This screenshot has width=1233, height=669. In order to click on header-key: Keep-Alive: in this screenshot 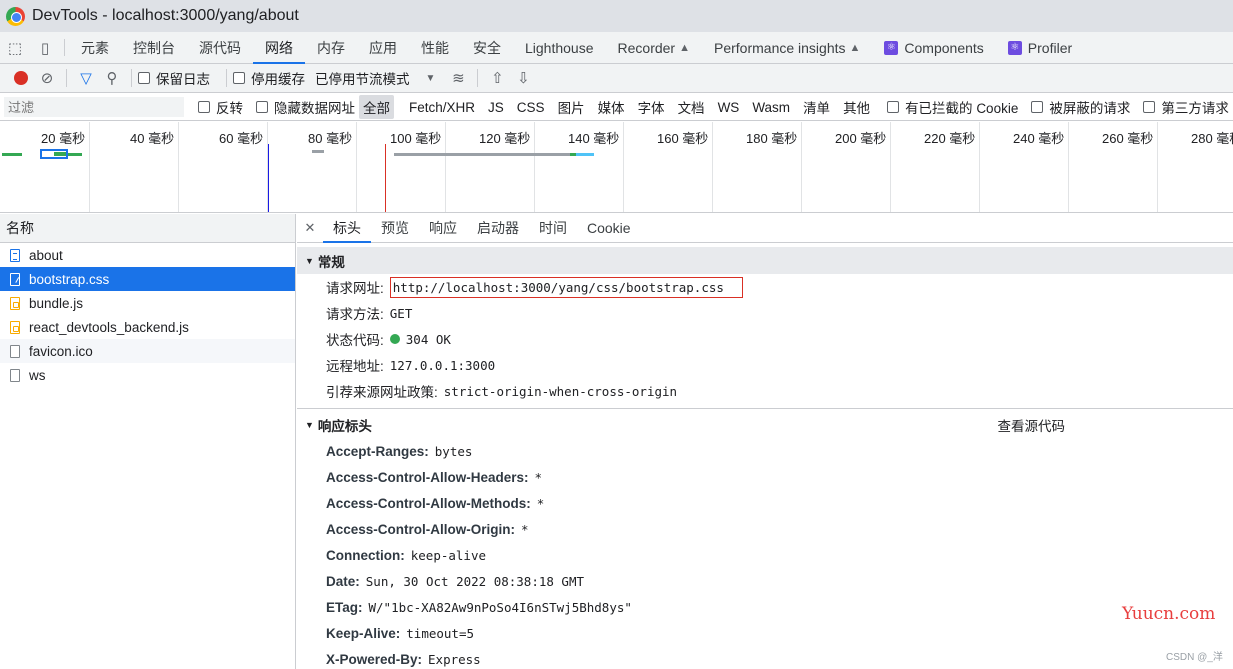, I will do `click(363, 633)`.